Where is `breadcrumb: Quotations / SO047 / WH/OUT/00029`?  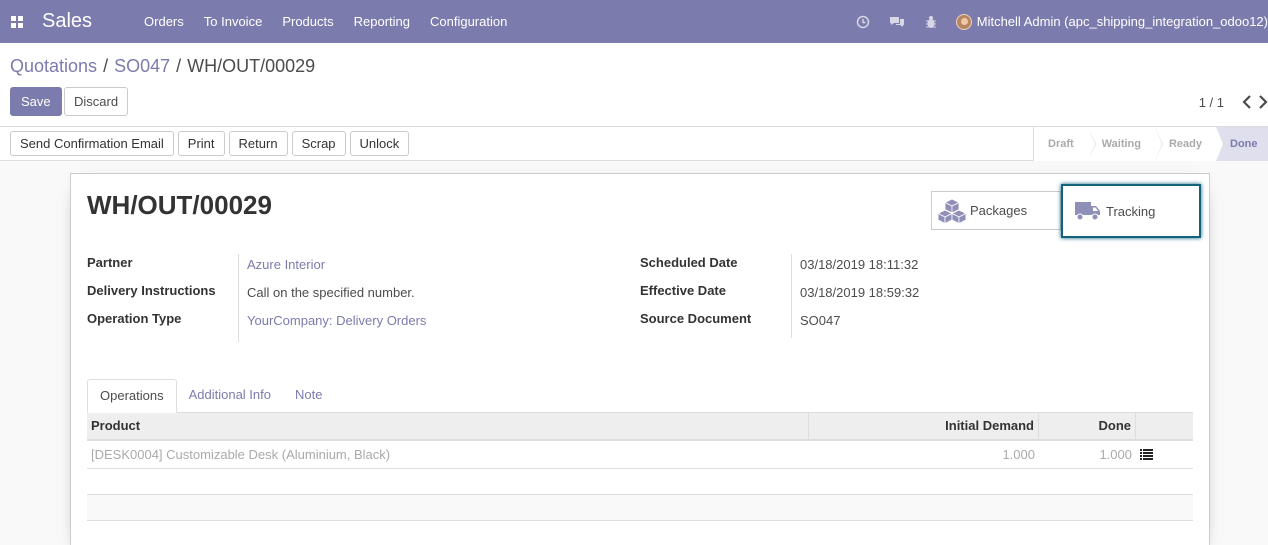 breadcrumb: Quotations / SO047 / WH/OUT/00029 is located at coordinates (162, 66).